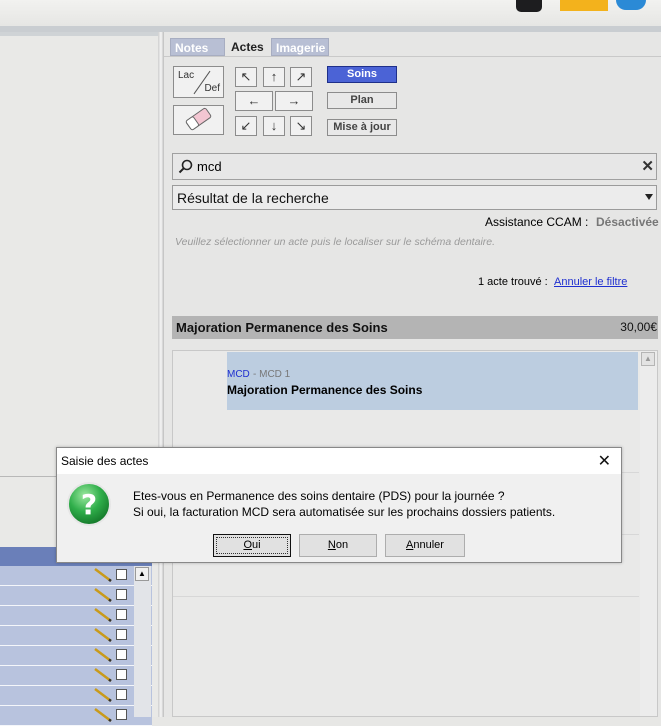 This screenshot has height=726, width=661. I want to click on tab-notes: Notes, so click(197, 47).